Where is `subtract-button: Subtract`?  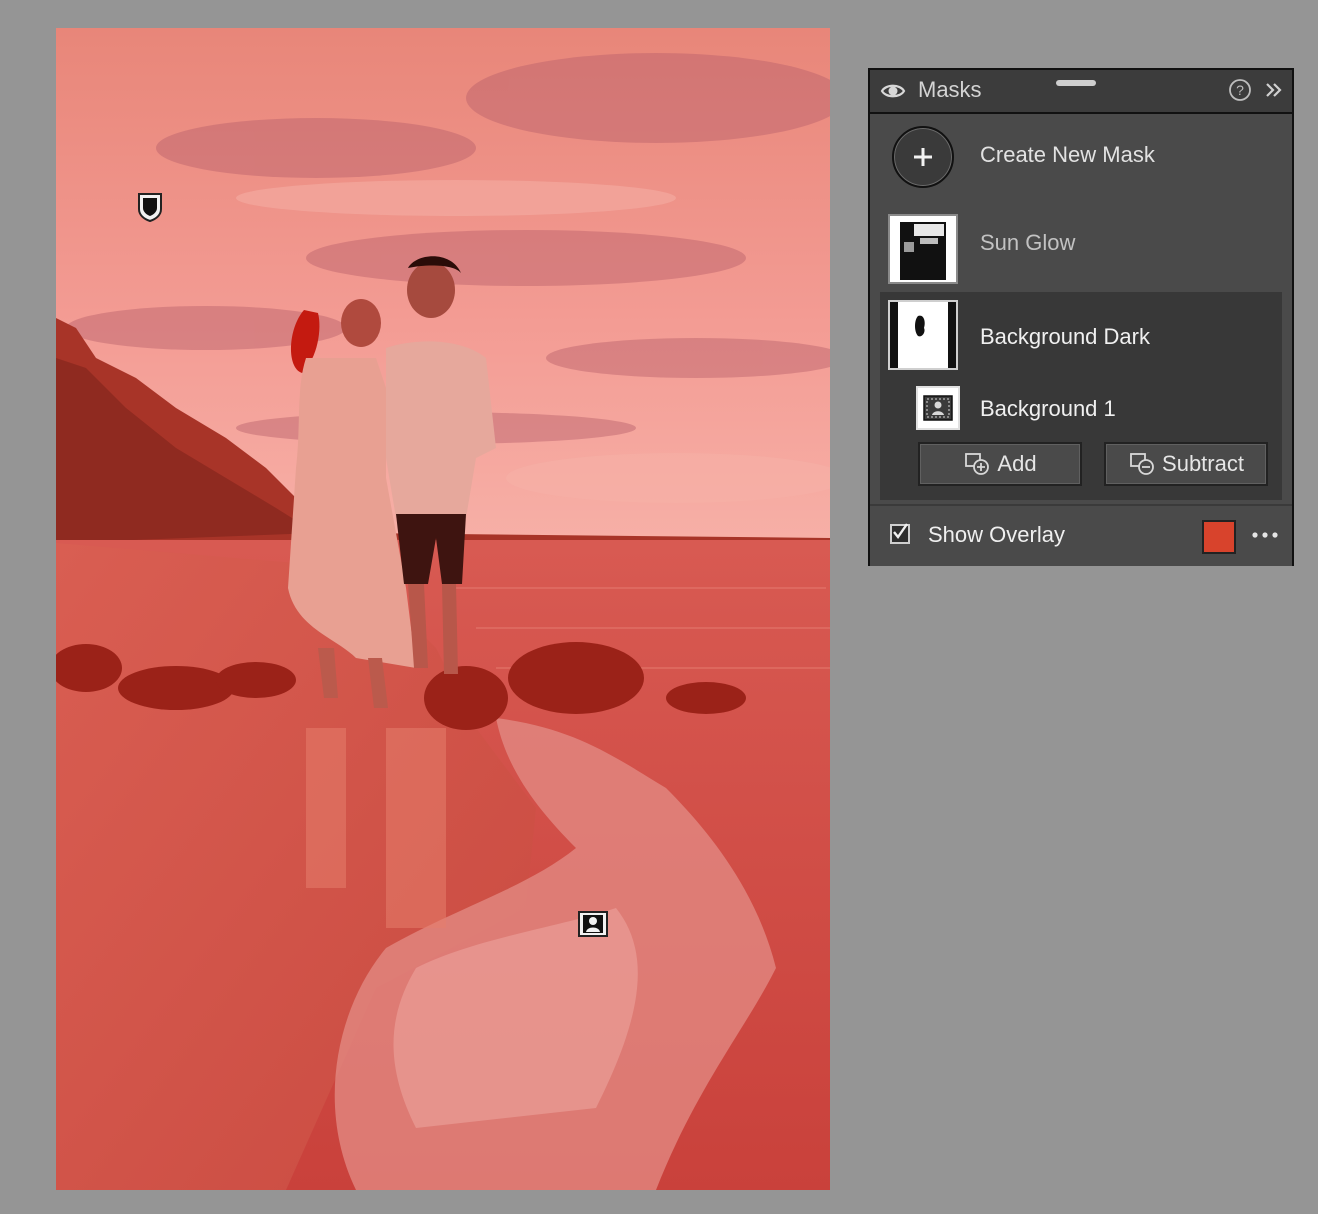
subtract-button: Subtract is located at coordinates (1186, 464).